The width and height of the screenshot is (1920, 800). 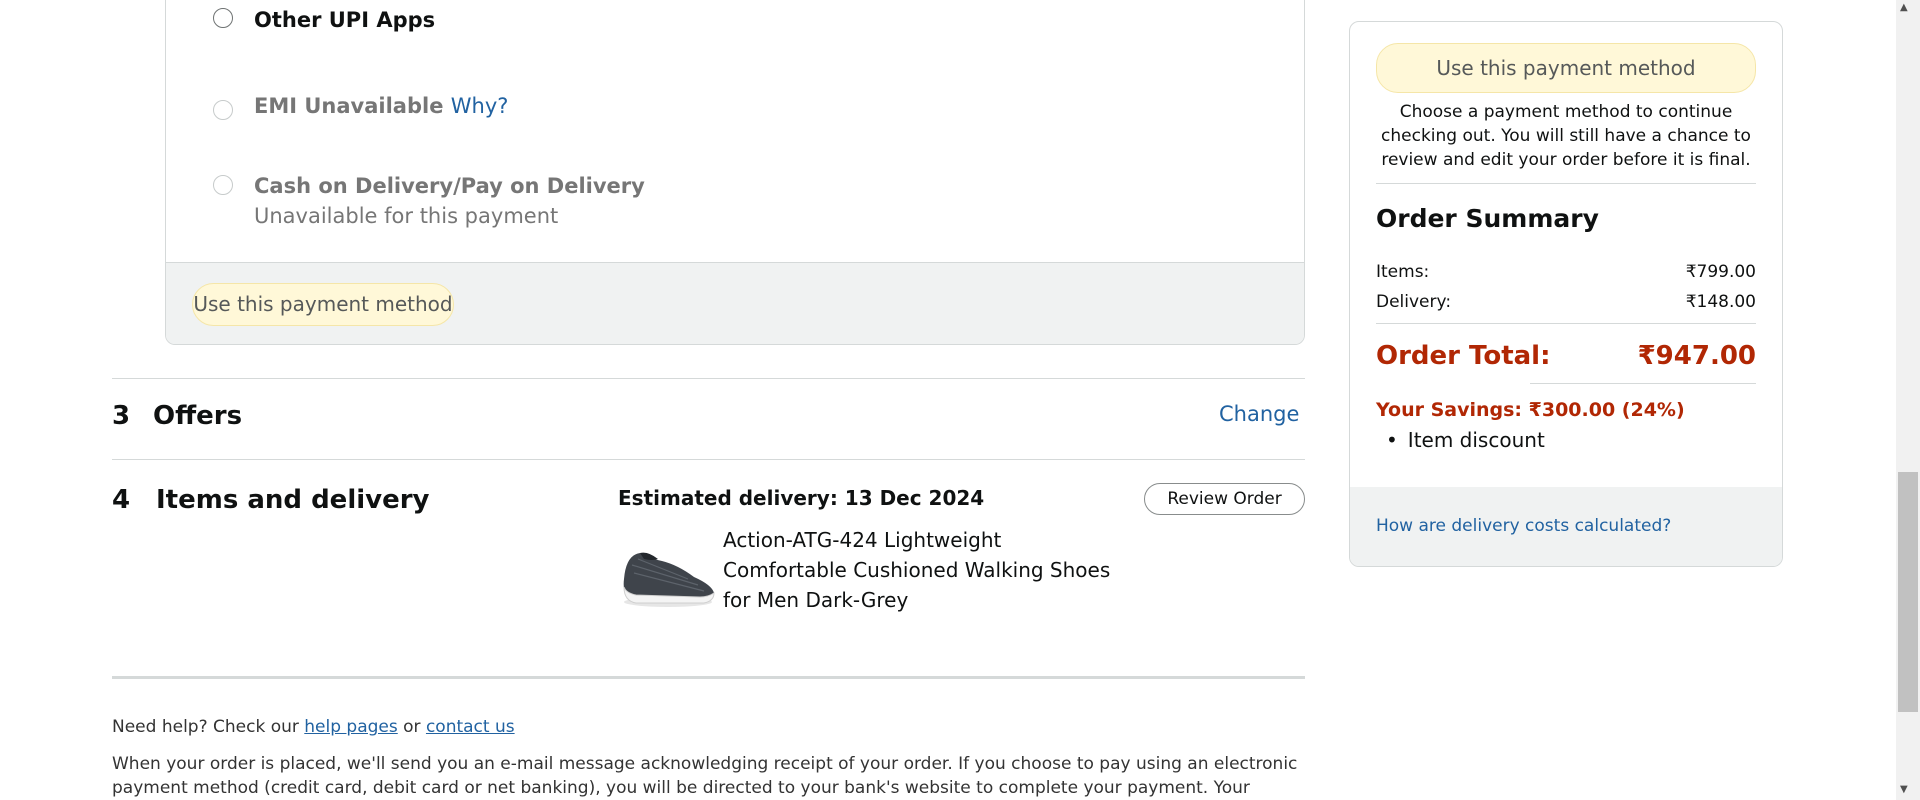 I want to click on section-number-items: 4, so click(x=121, y=500).